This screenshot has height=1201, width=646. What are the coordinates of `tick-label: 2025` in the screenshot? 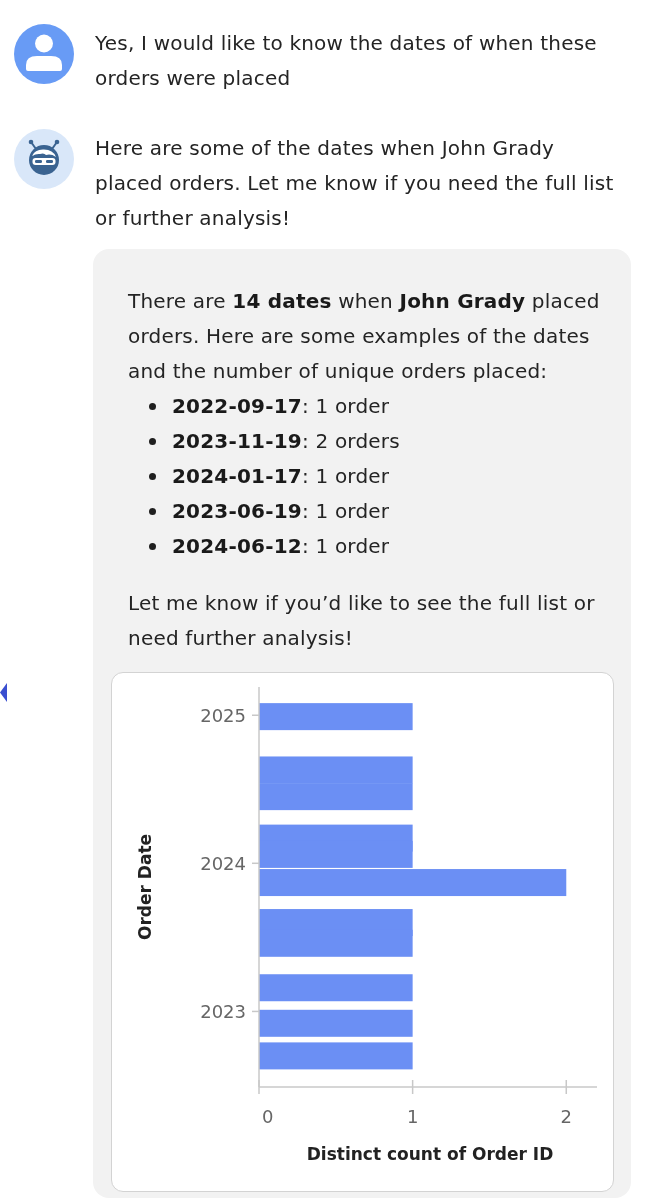 It's located at (223, 715).